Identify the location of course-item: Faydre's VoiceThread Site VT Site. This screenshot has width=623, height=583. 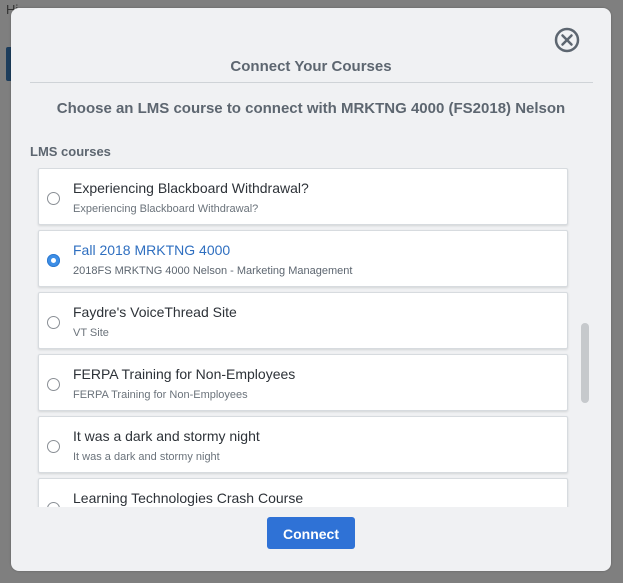
(303, 320).